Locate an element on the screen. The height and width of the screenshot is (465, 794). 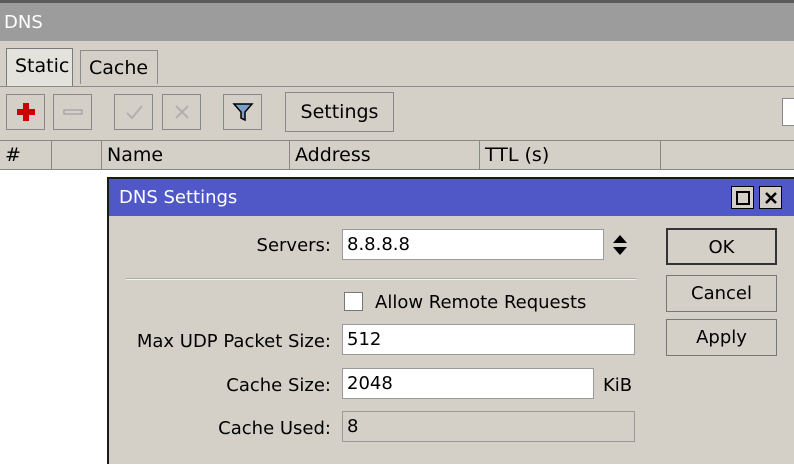
dialog-titlebar: DNS Settings is located at coordinates (451, 197).